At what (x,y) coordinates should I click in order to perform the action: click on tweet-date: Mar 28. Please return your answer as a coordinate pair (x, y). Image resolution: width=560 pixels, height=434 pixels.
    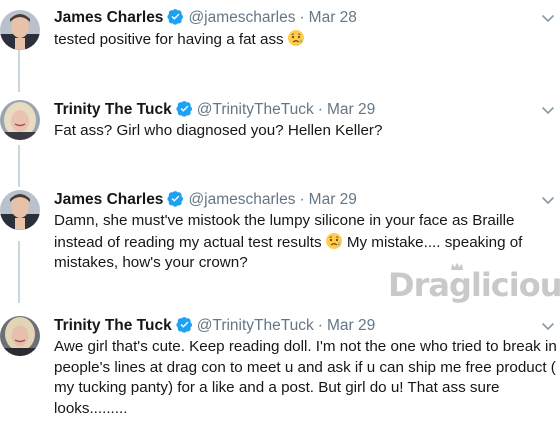
    Looking at the image, I should click on (333, 17).